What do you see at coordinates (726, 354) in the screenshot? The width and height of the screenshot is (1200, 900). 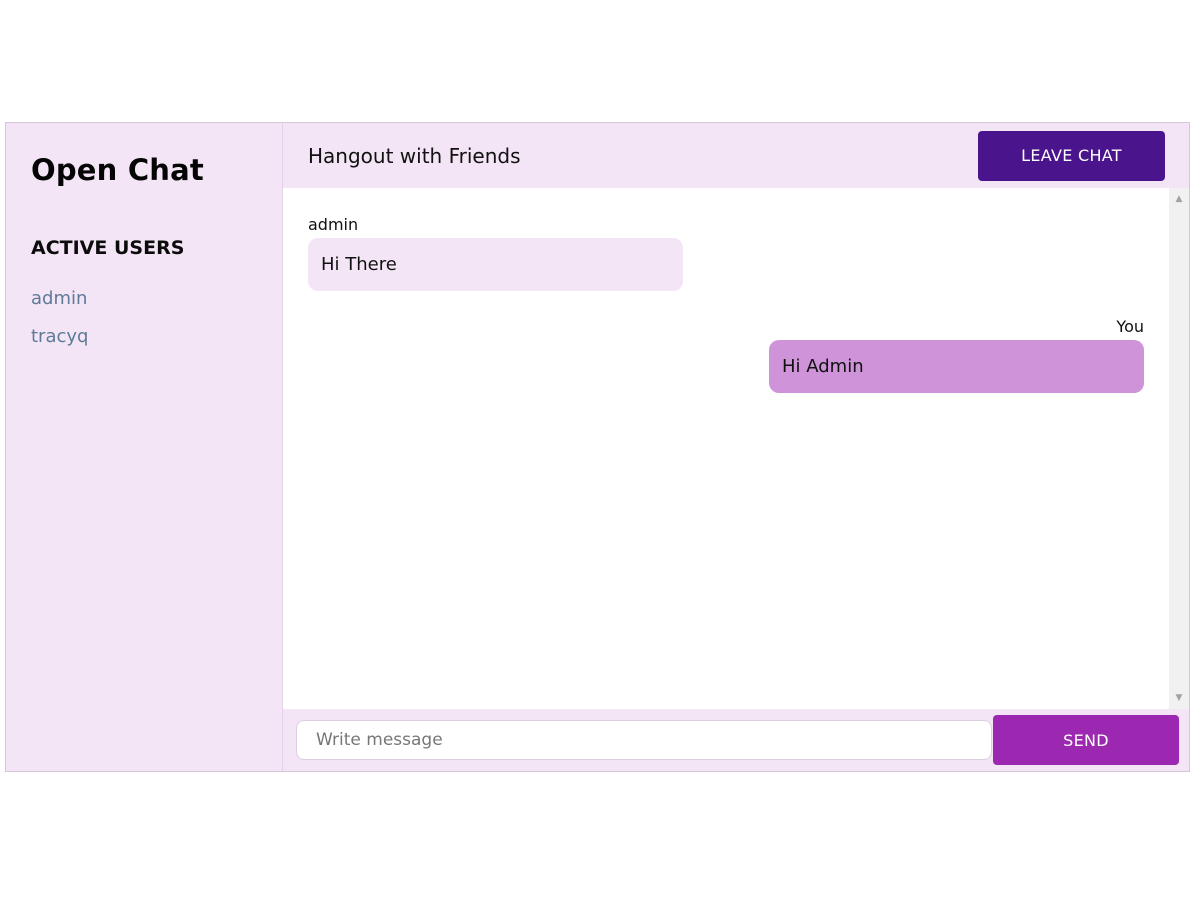 I see `message-item: You Hi Admin` at bounding box center [726, 354].